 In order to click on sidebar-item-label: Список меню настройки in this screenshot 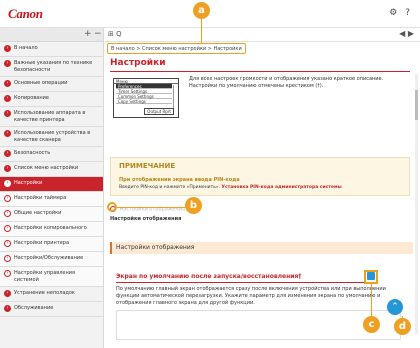, I will do `click(46, 168)`.